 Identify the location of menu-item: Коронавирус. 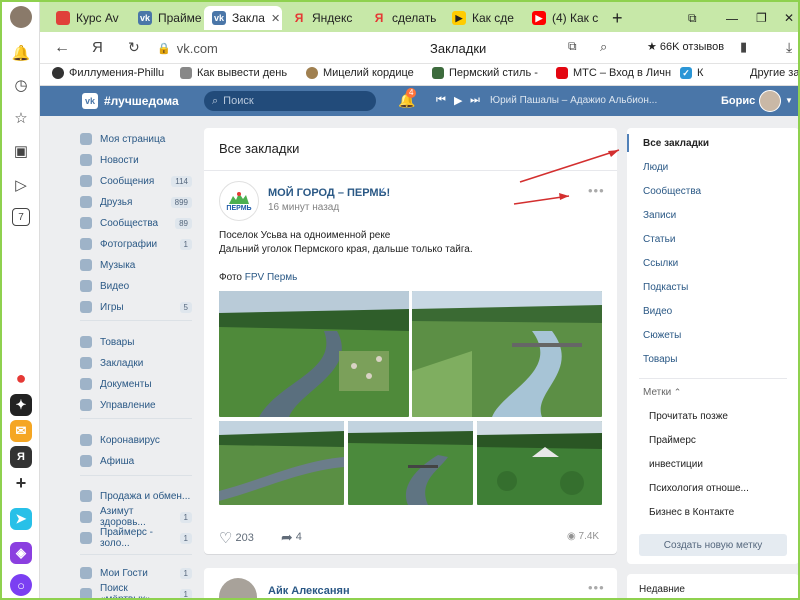
(136, 440).